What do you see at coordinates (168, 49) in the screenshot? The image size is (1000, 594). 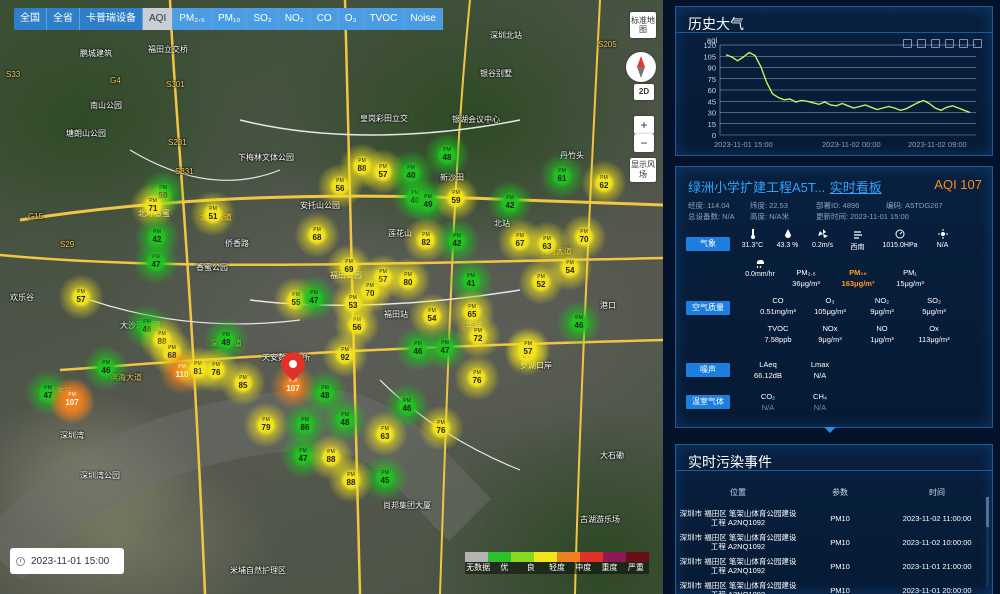 I see `map-place-label: 福田立交桥` at bounding box center [168, 49].